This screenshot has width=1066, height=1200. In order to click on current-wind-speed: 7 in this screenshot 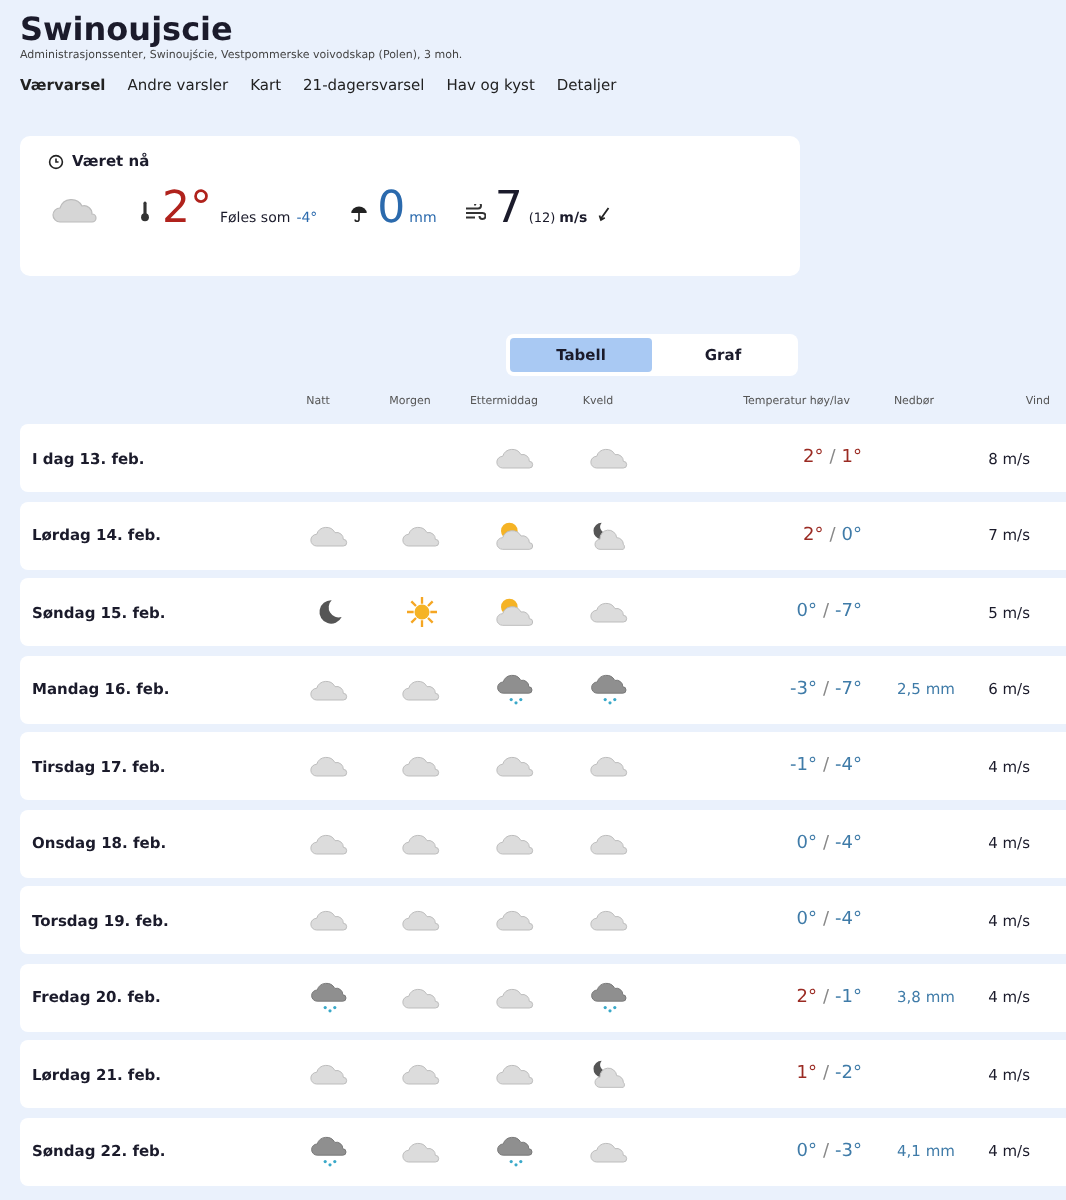, I will do `click(508, 210)`.